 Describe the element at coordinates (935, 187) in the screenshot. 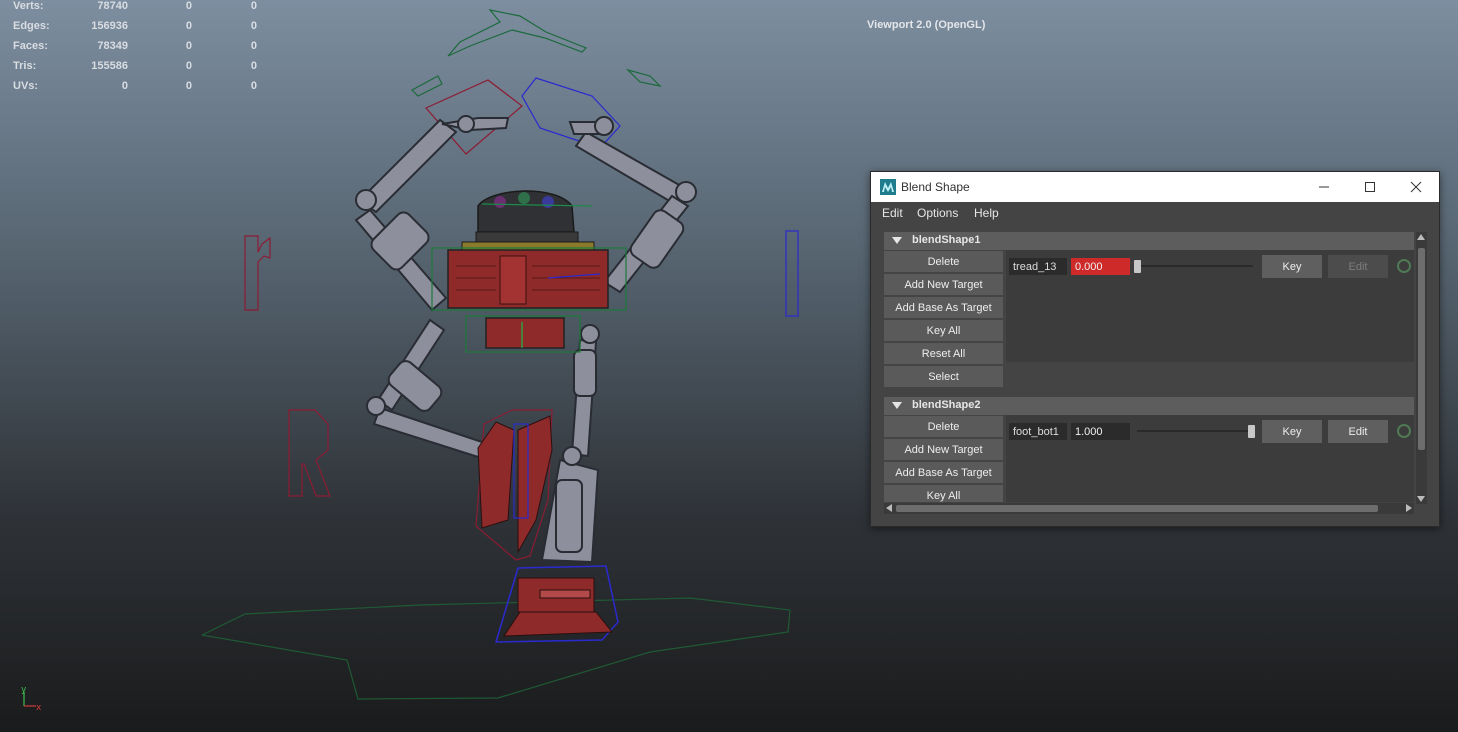

I see `window-title: Blend Shape` at that location.